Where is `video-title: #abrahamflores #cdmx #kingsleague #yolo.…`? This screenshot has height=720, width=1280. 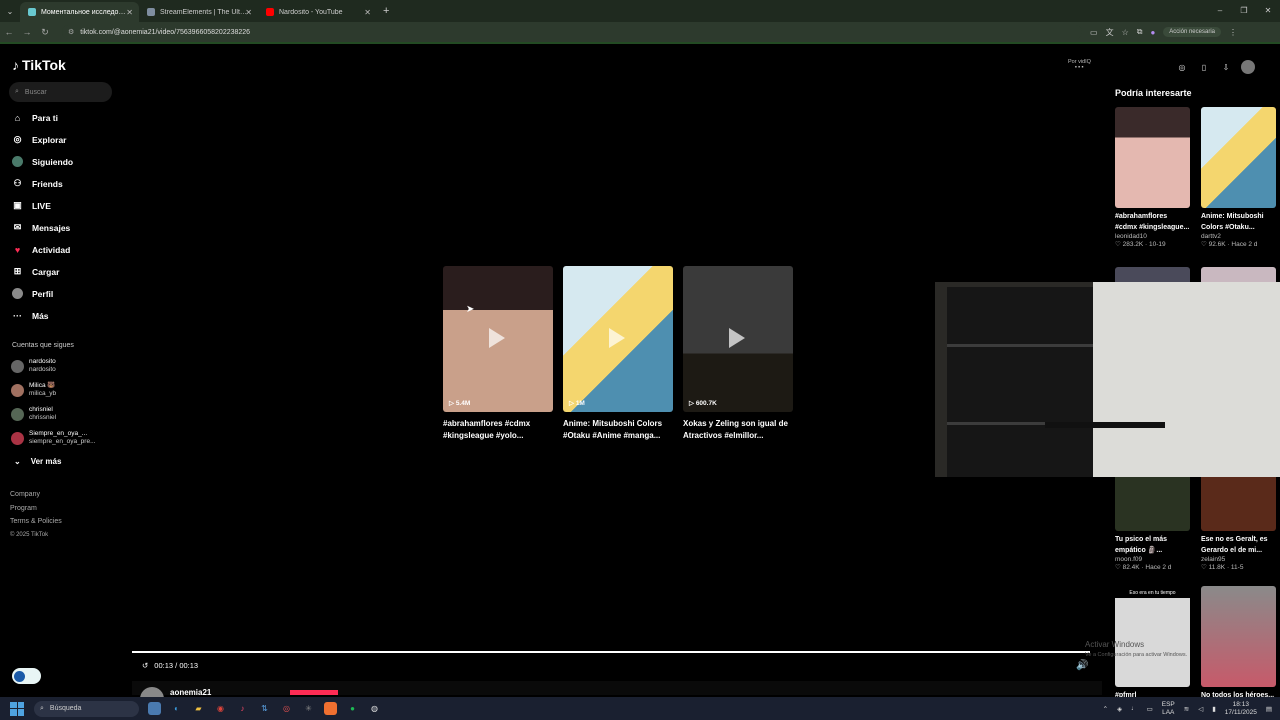 video-title: #abrahamflores #cdmx #kingsleague #yolo.… is located at coordinates (487, 429).